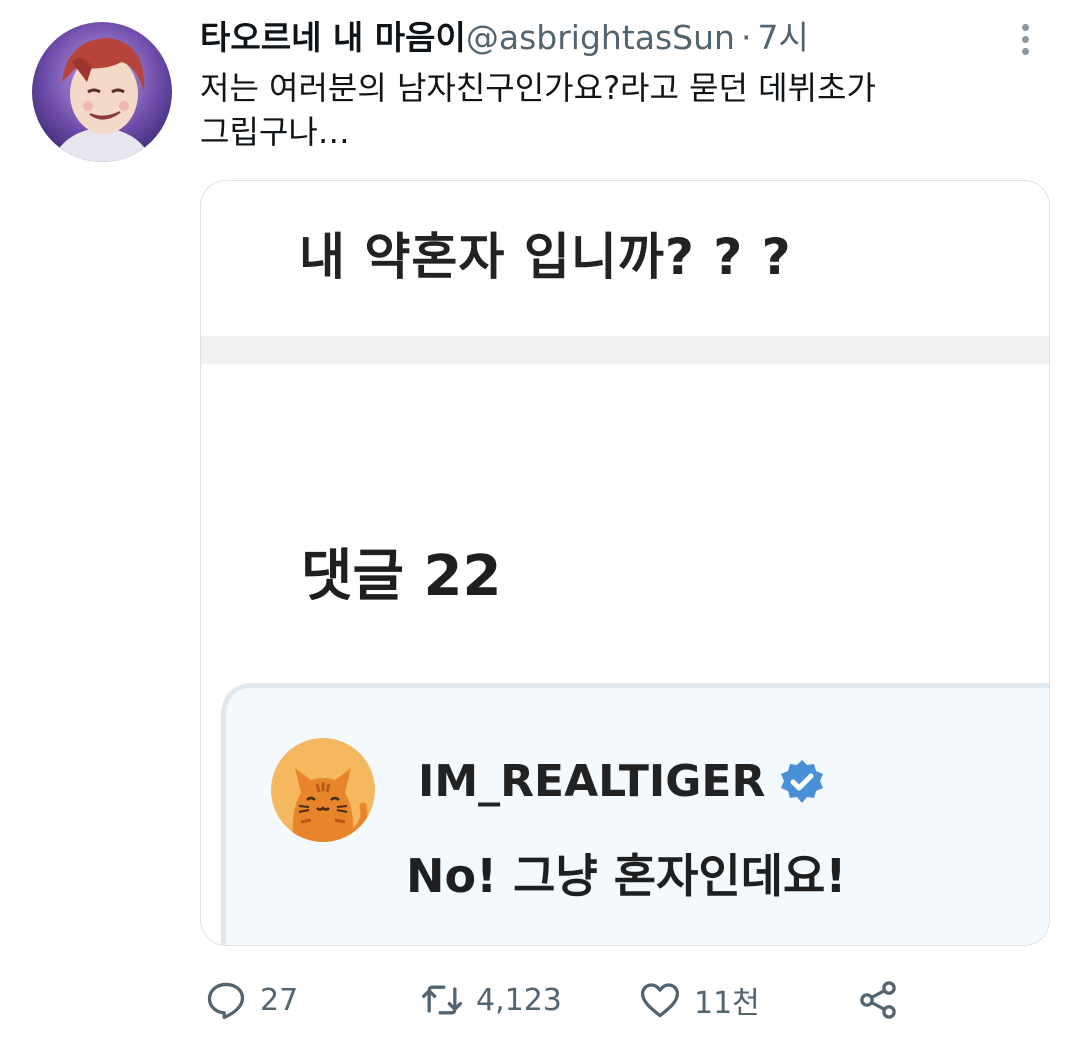 The height and width of the screenshot is (1040, 1080). What do you see at coordinates (401, 576) in the screenshot?
I see `media-comments-label: 댓글 22` at bounding box center [401, 576].